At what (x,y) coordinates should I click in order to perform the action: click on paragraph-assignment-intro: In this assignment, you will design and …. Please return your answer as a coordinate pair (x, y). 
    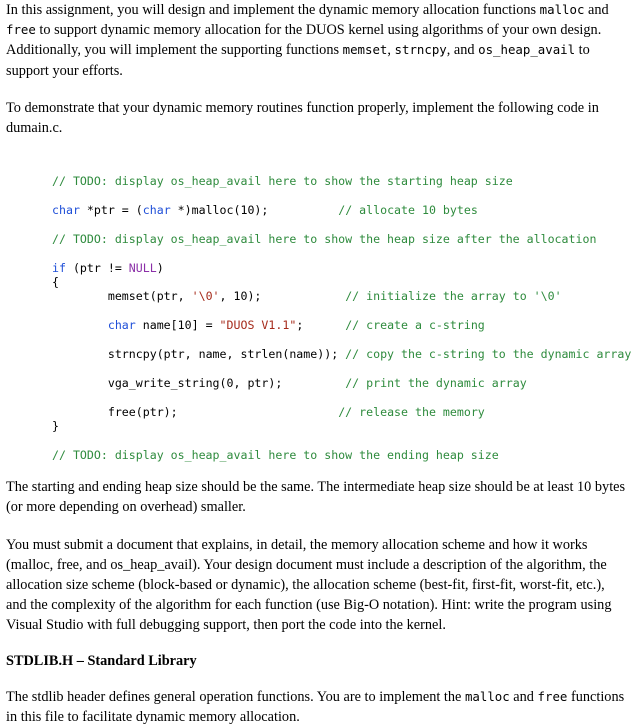
    Looking at the image, I should click on (318, 40).